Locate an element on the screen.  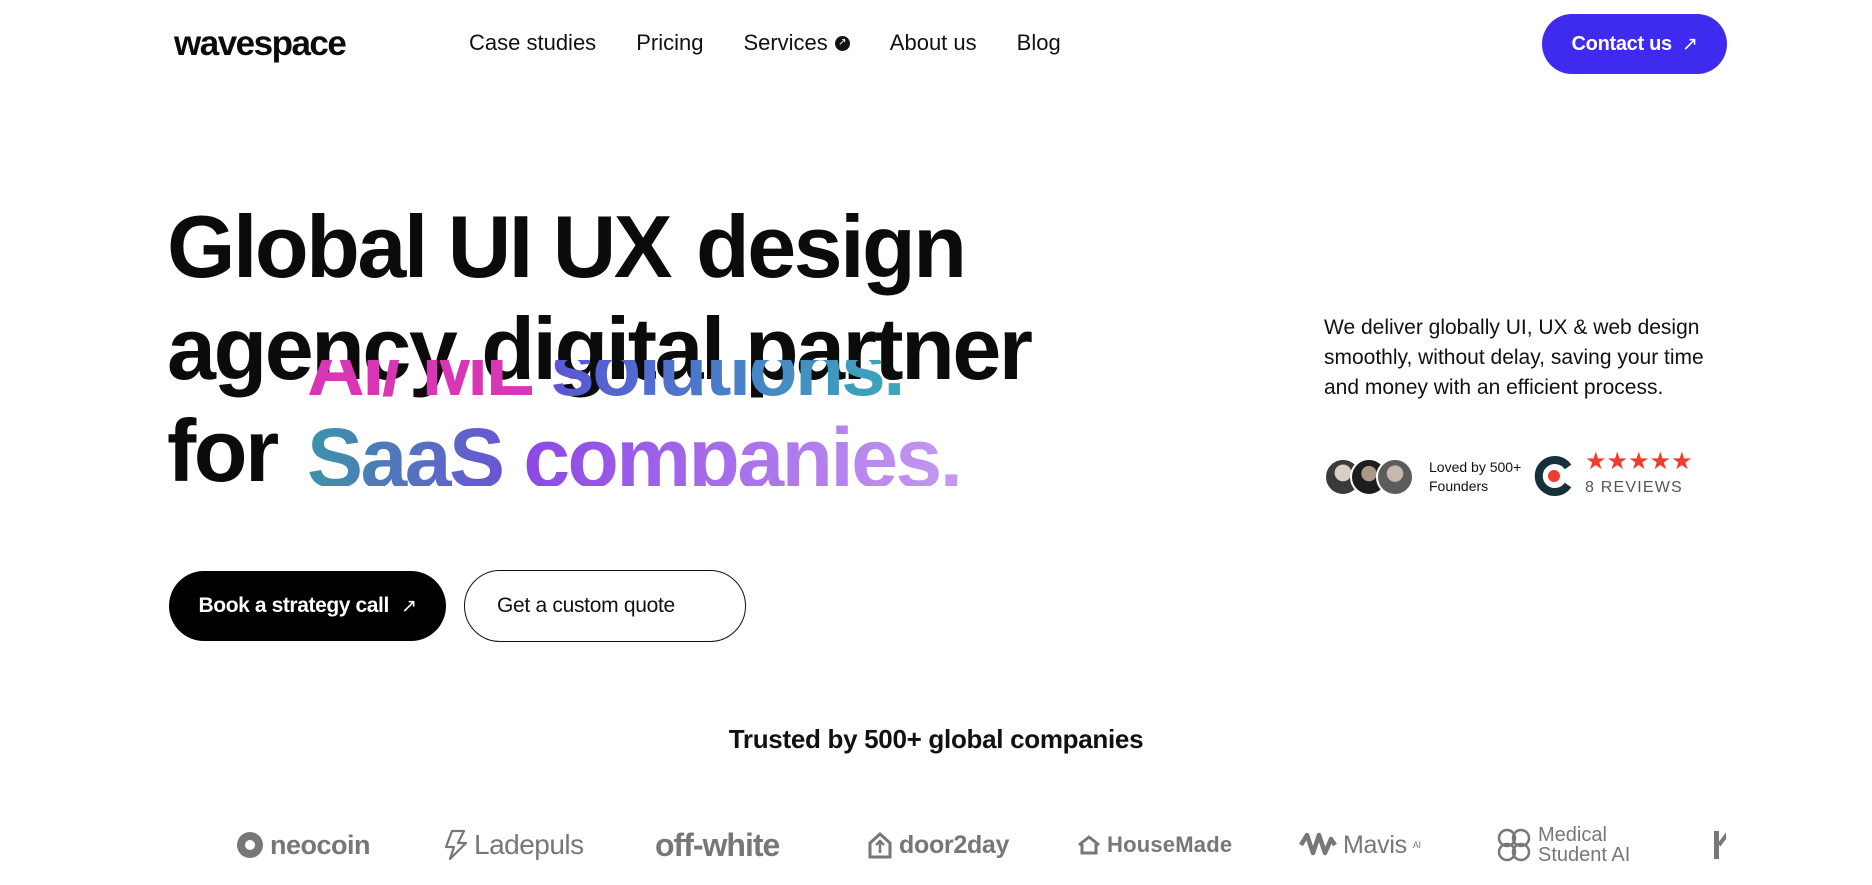
neocoin-icon is located at coordinates (250, 845).